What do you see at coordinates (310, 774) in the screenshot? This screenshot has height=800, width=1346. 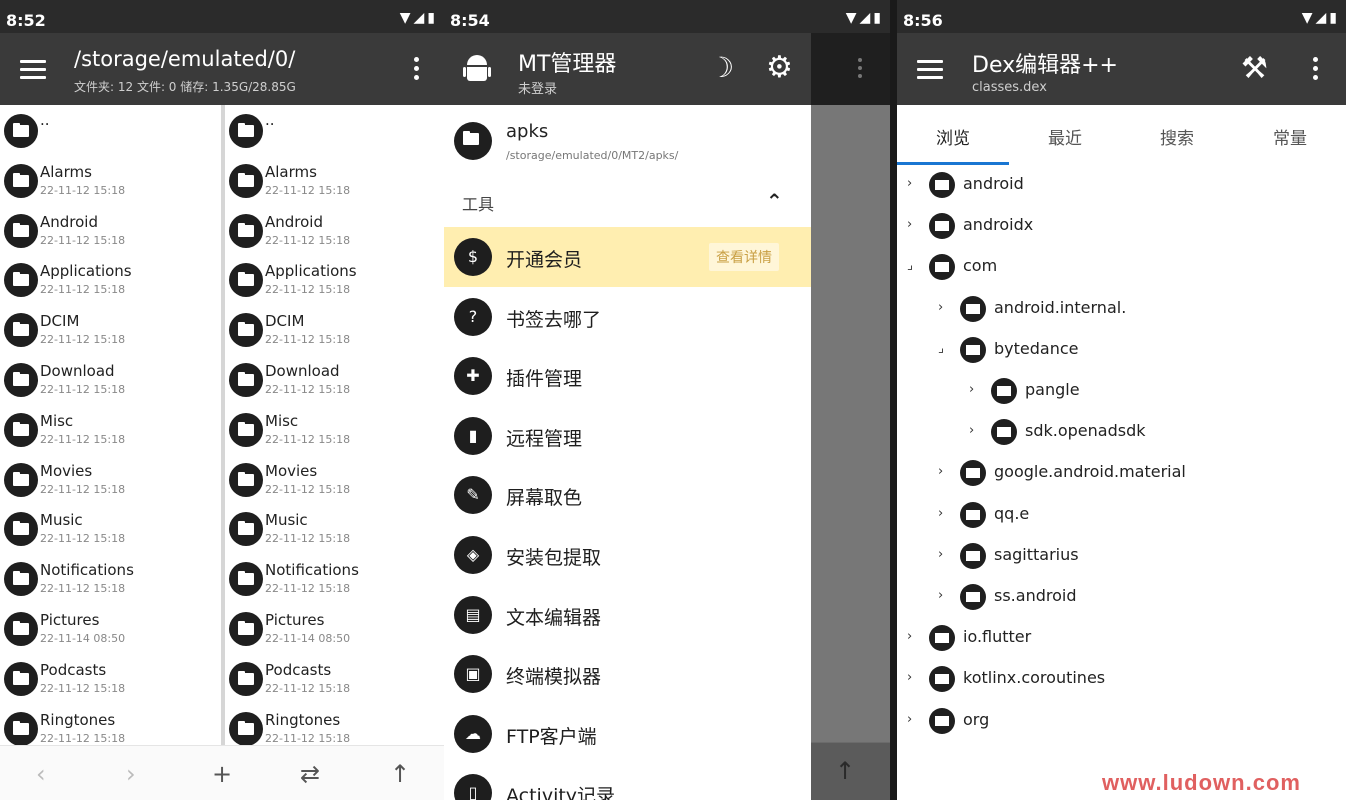 I see `swap-panes-button: ⇄` at bounding box center [310, 774].